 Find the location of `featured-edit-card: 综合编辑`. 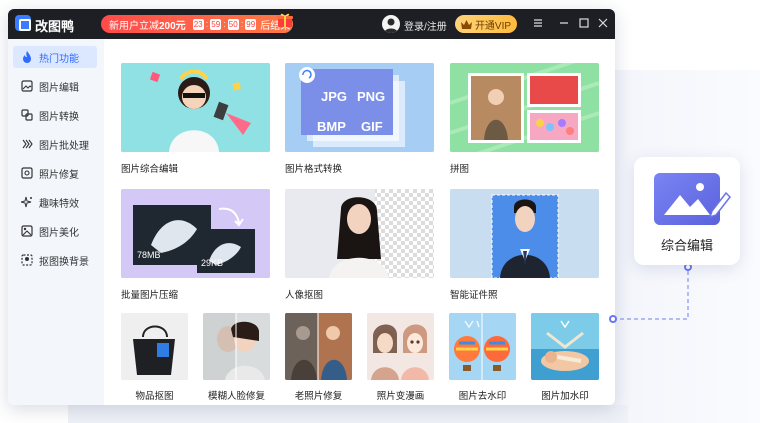

featured-edit-card: 综合编辑 is located at coordinates (687, 211).